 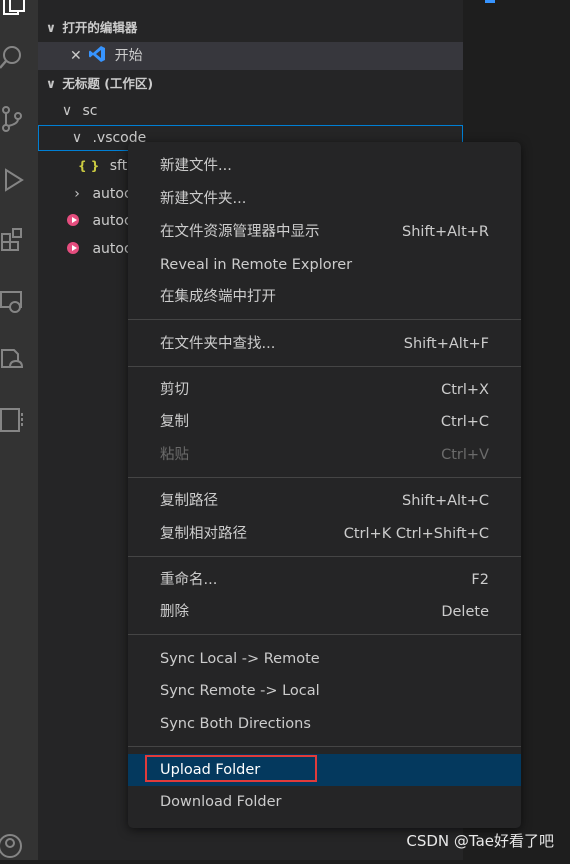 I want to click on menu-item-sync-remote-local: Sync Remote -> Local, so click(x=324, y=691).